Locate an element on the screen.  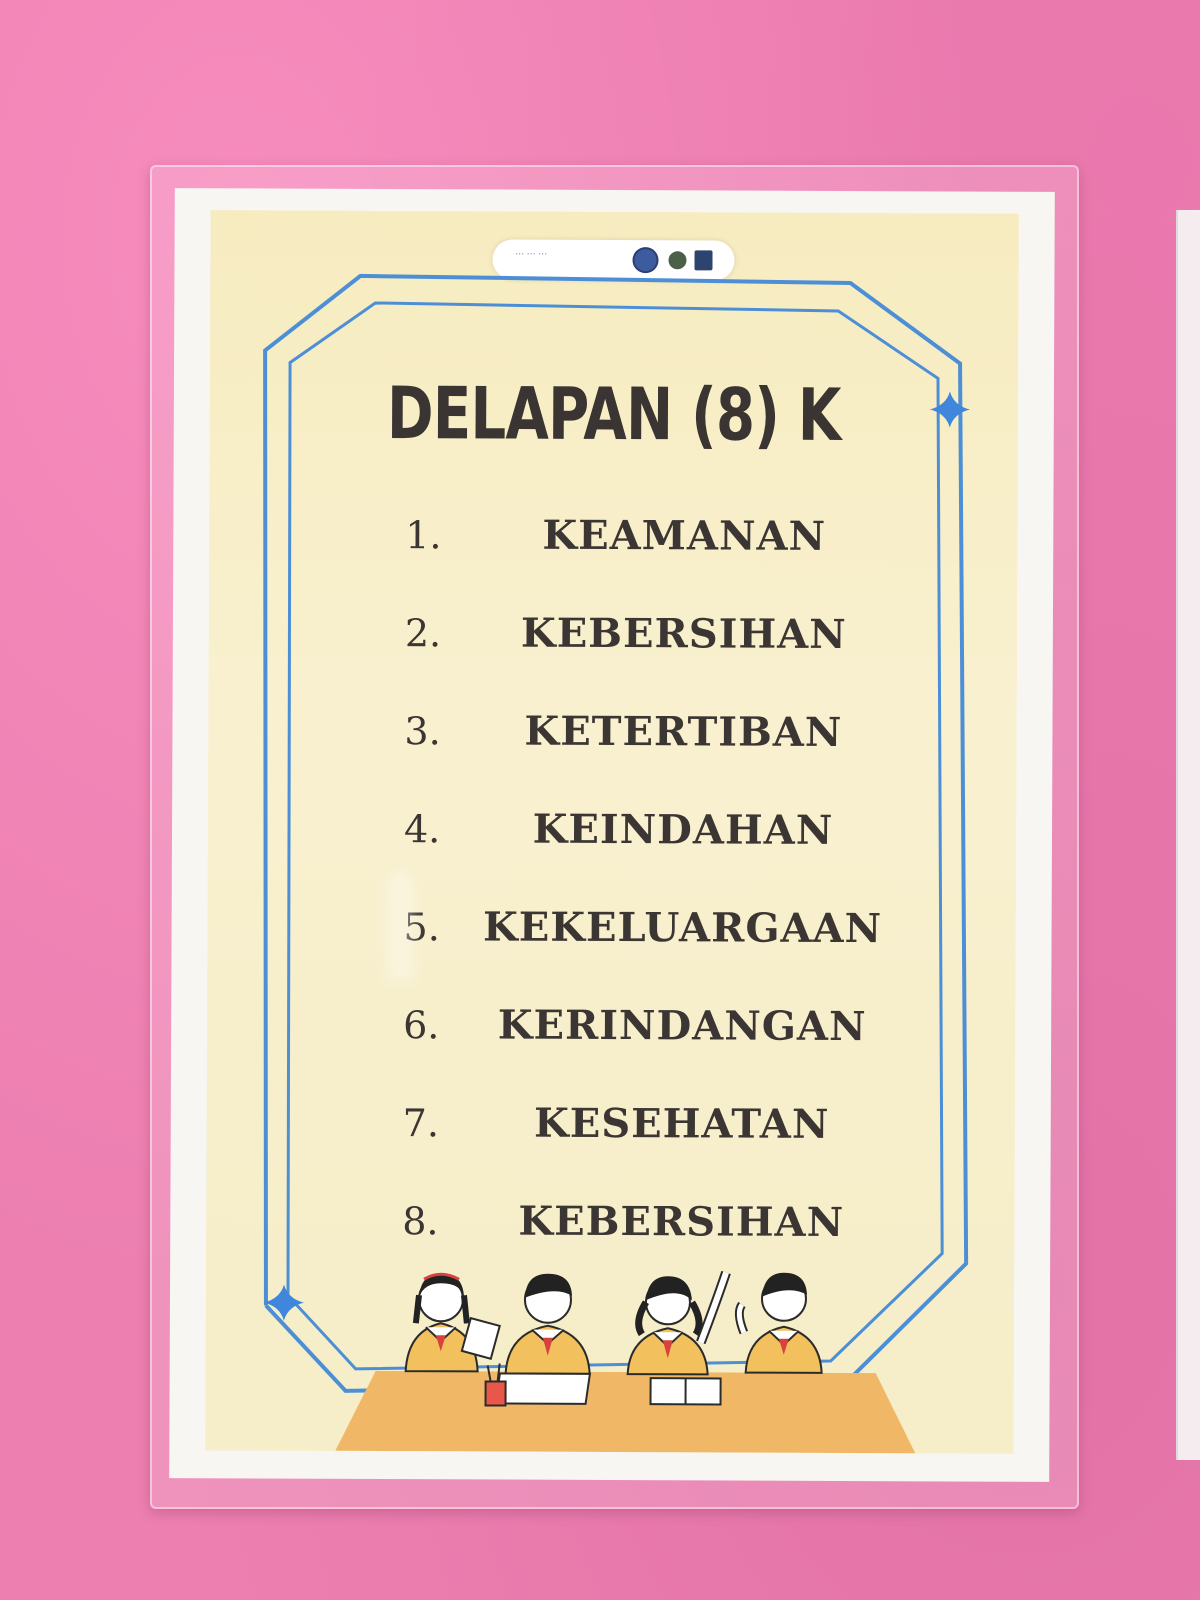
item-number: 8. is located at coordinates (420, 1221).